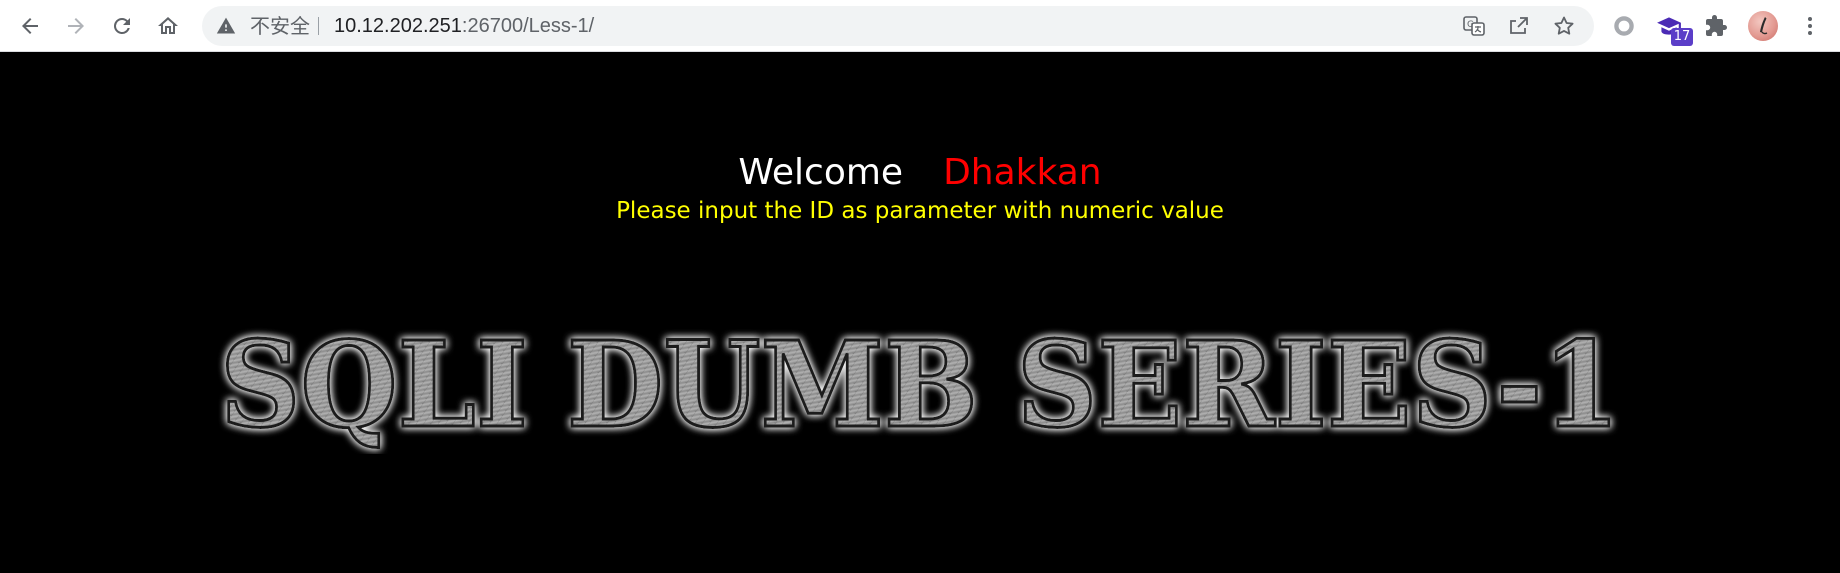 The image size is (1840, 573). I want to click on address-bar: 不安全 10.12.202.251:26700/Less-1/ G, so click(898, 26).